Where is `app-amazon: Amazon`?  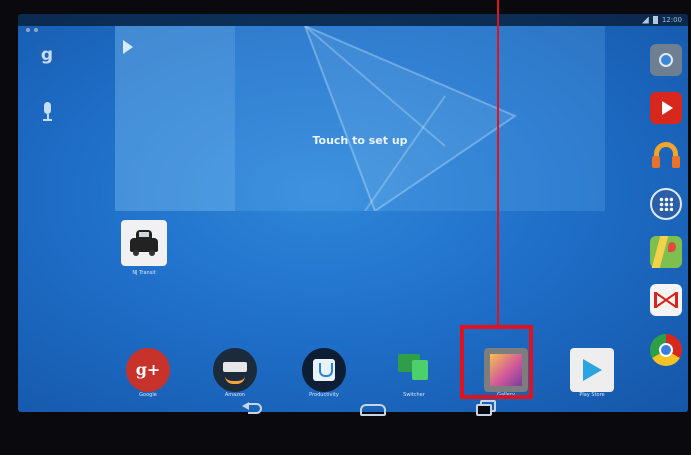 app-amazon: Amazon is located at coordinates (235, 375).